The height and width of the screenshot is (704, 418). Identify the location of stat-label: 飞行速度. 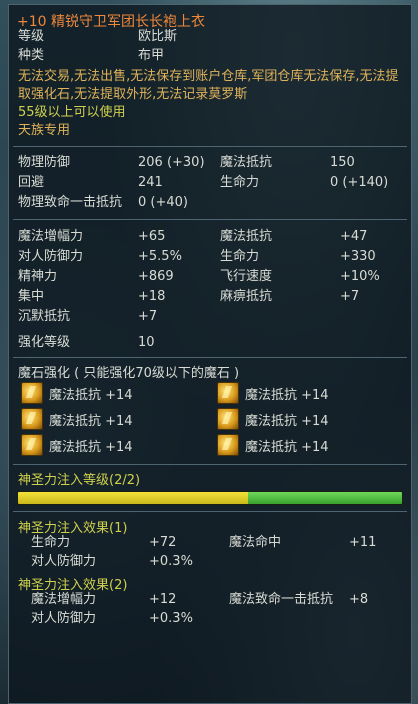
(246, 276).